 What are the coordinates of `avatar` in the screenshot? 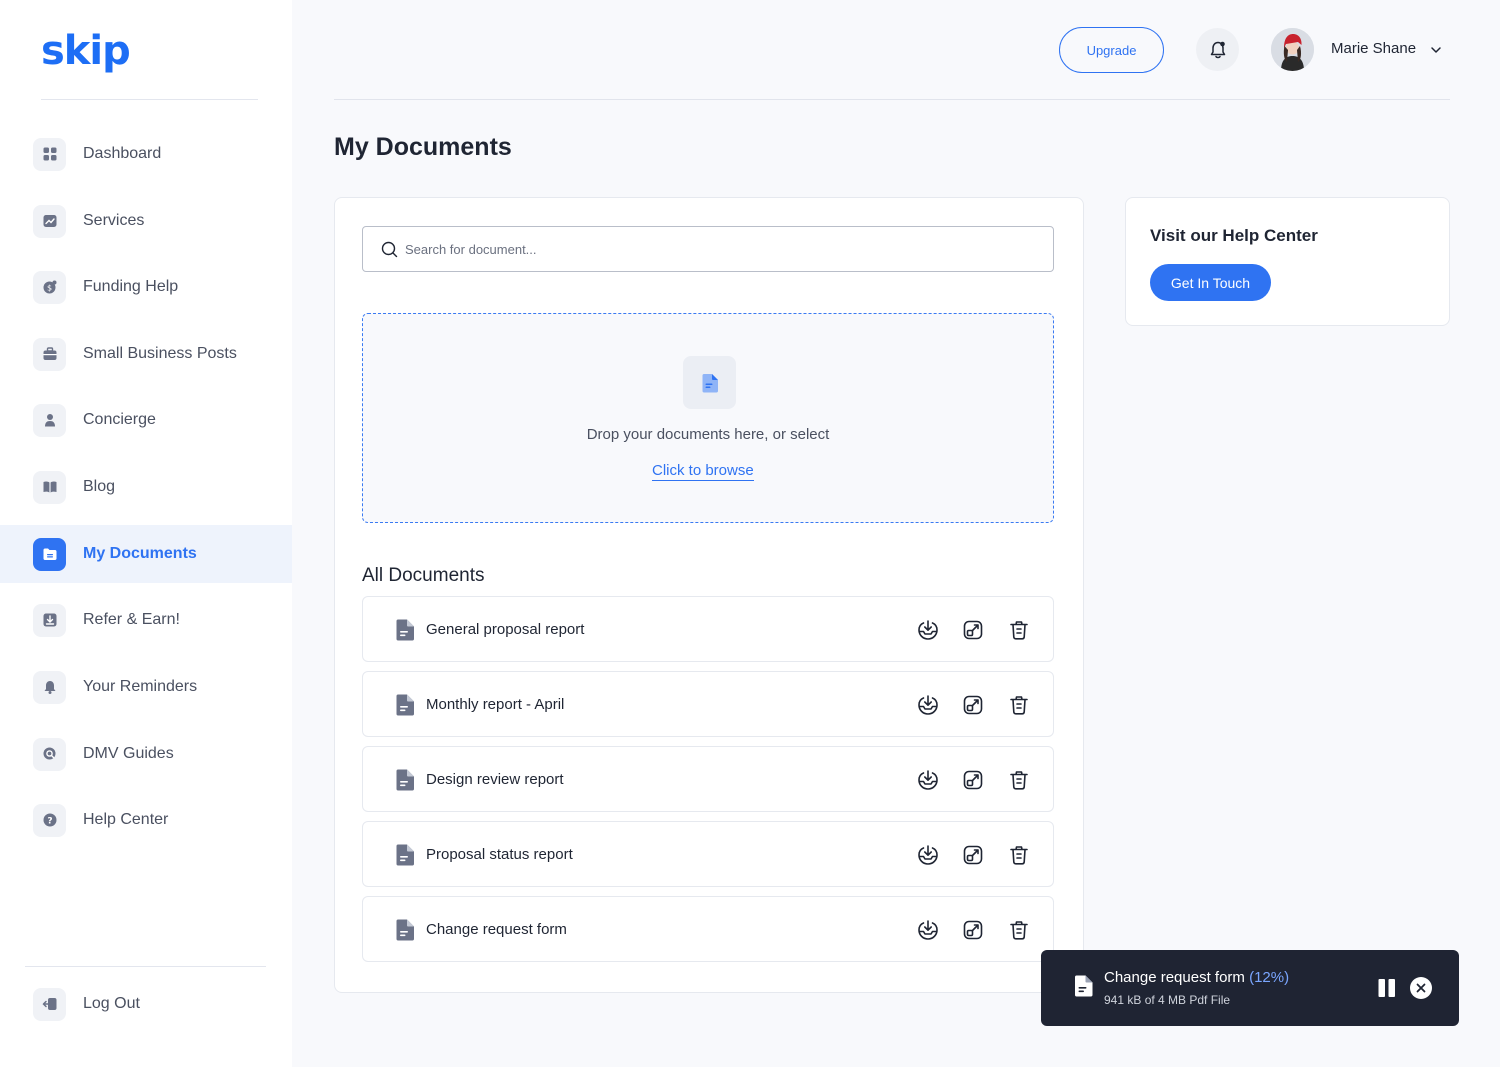 It's located at (1292, 49).